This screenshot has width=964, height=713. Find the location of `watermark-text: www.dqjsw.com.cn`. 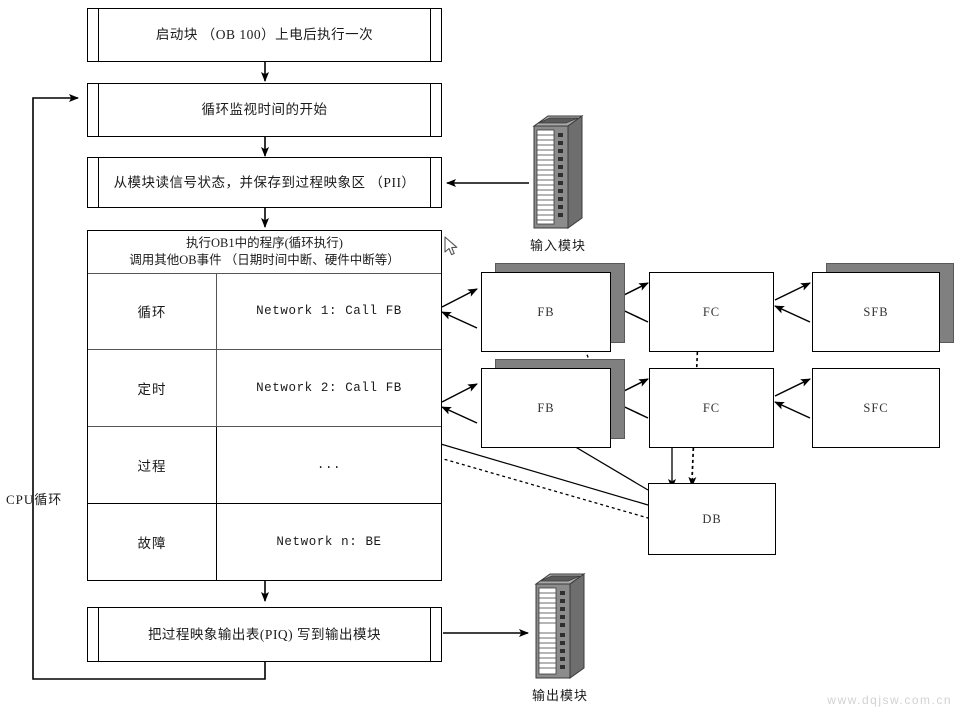

watermark-text: www.dqjsw.com.cn is located at coordinates (889, 700).